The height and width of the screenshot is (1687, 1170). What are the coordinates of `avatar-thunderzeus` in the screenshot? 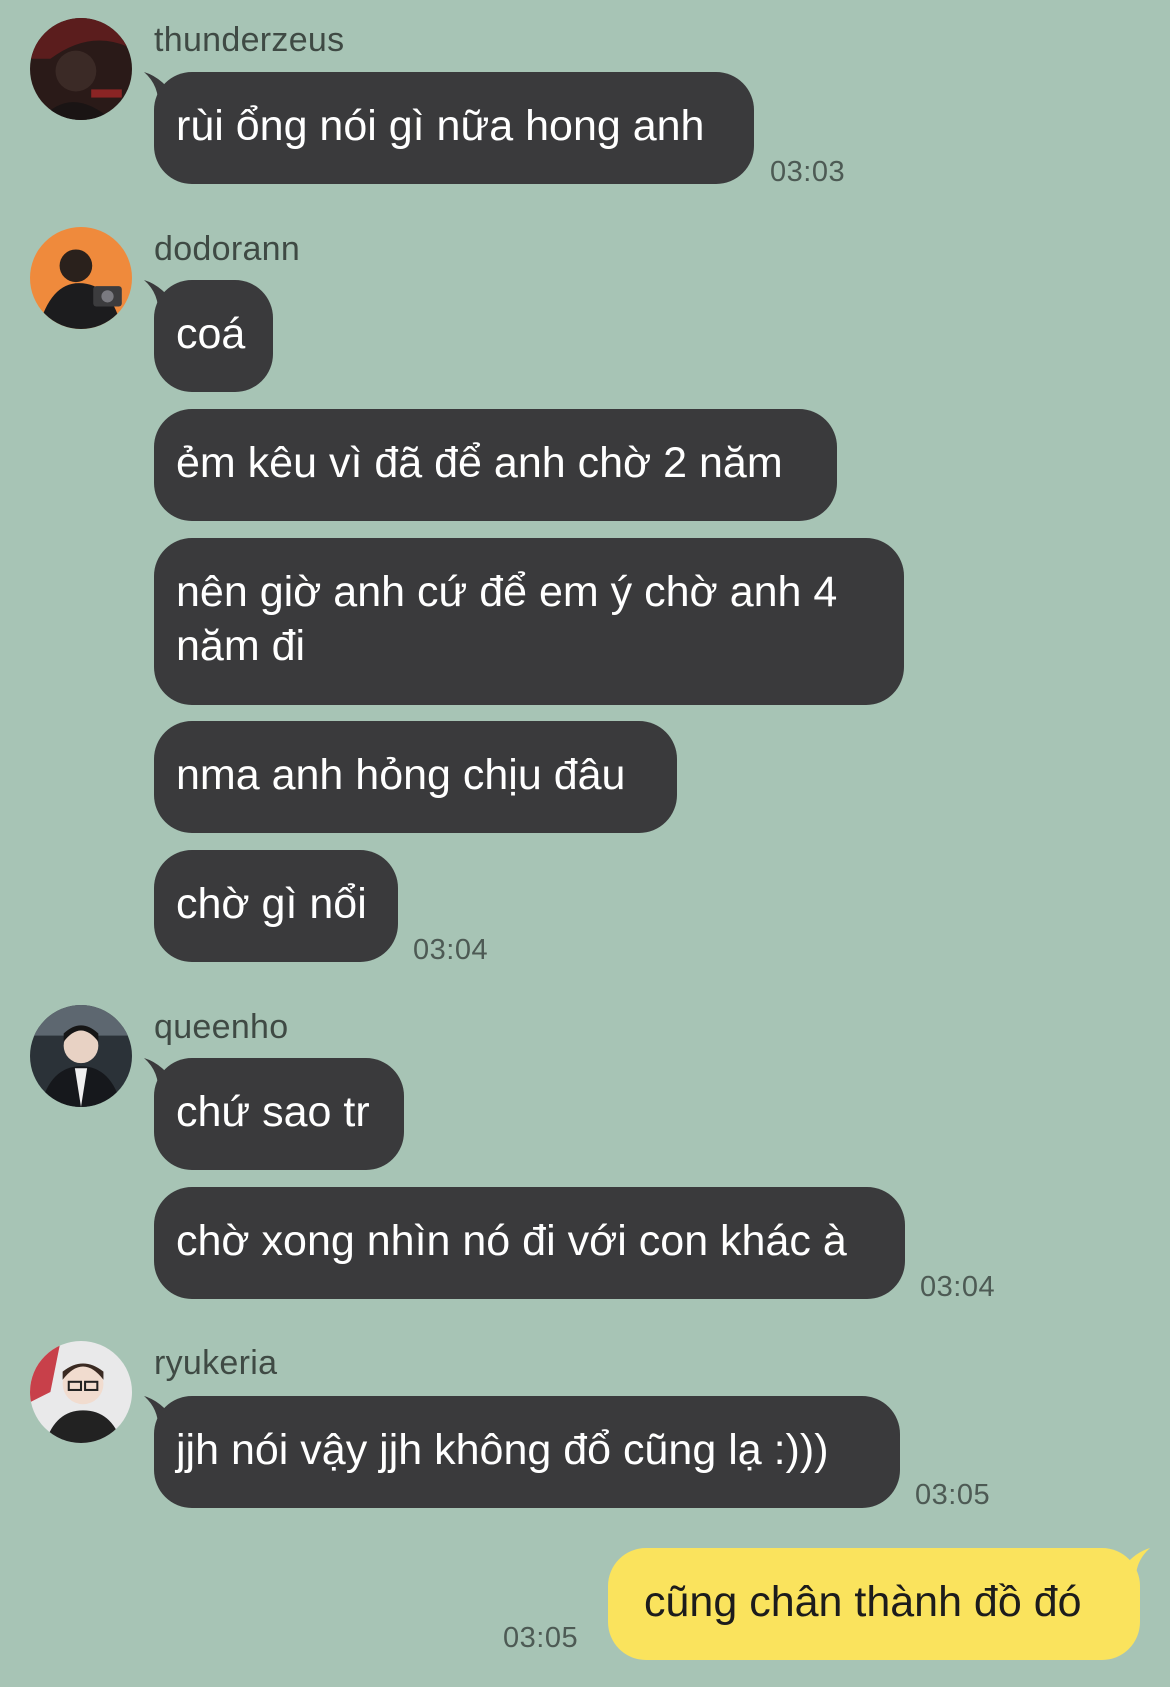 It's located at (81, 69).